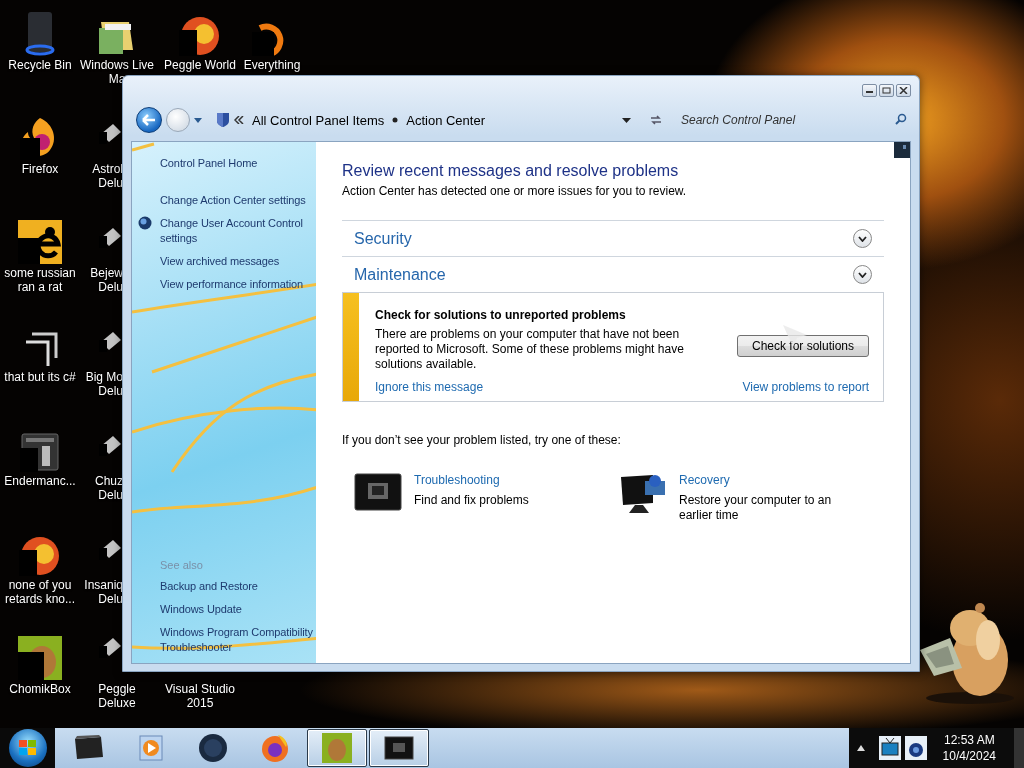  What do you see at coordinates (889, 748) in the screenshot?
I see `tv-icon` at bounding box center [889, 748].